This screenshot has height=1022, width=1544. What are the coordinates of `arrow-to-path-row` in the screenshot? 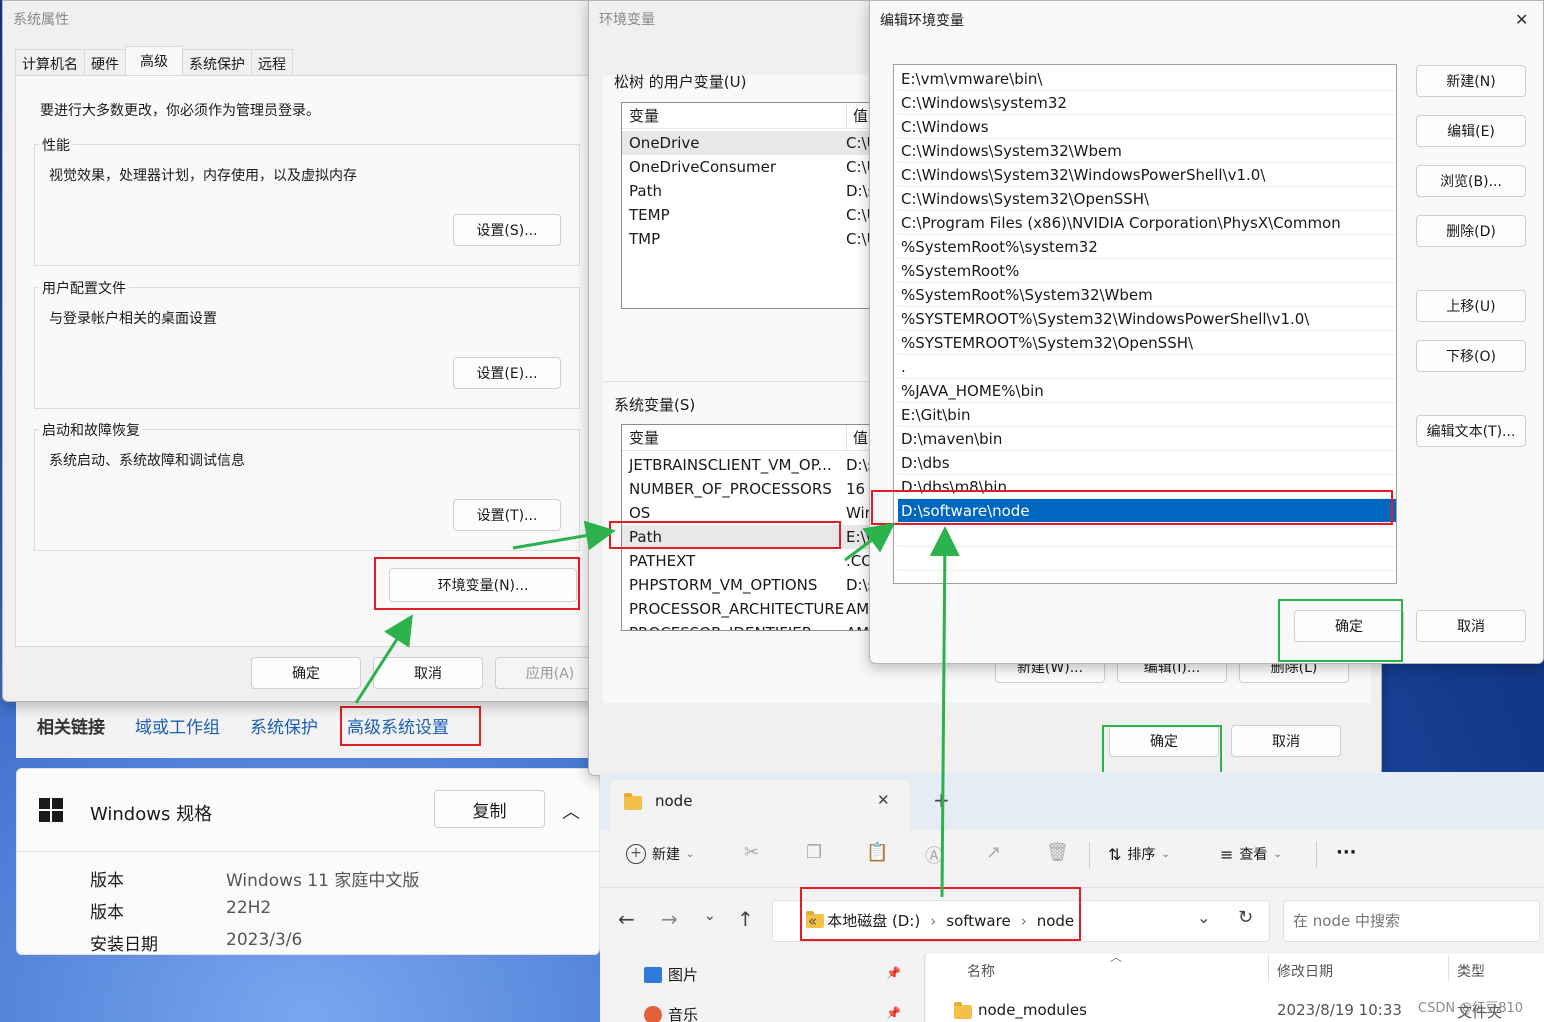 It's located at (564, 535).